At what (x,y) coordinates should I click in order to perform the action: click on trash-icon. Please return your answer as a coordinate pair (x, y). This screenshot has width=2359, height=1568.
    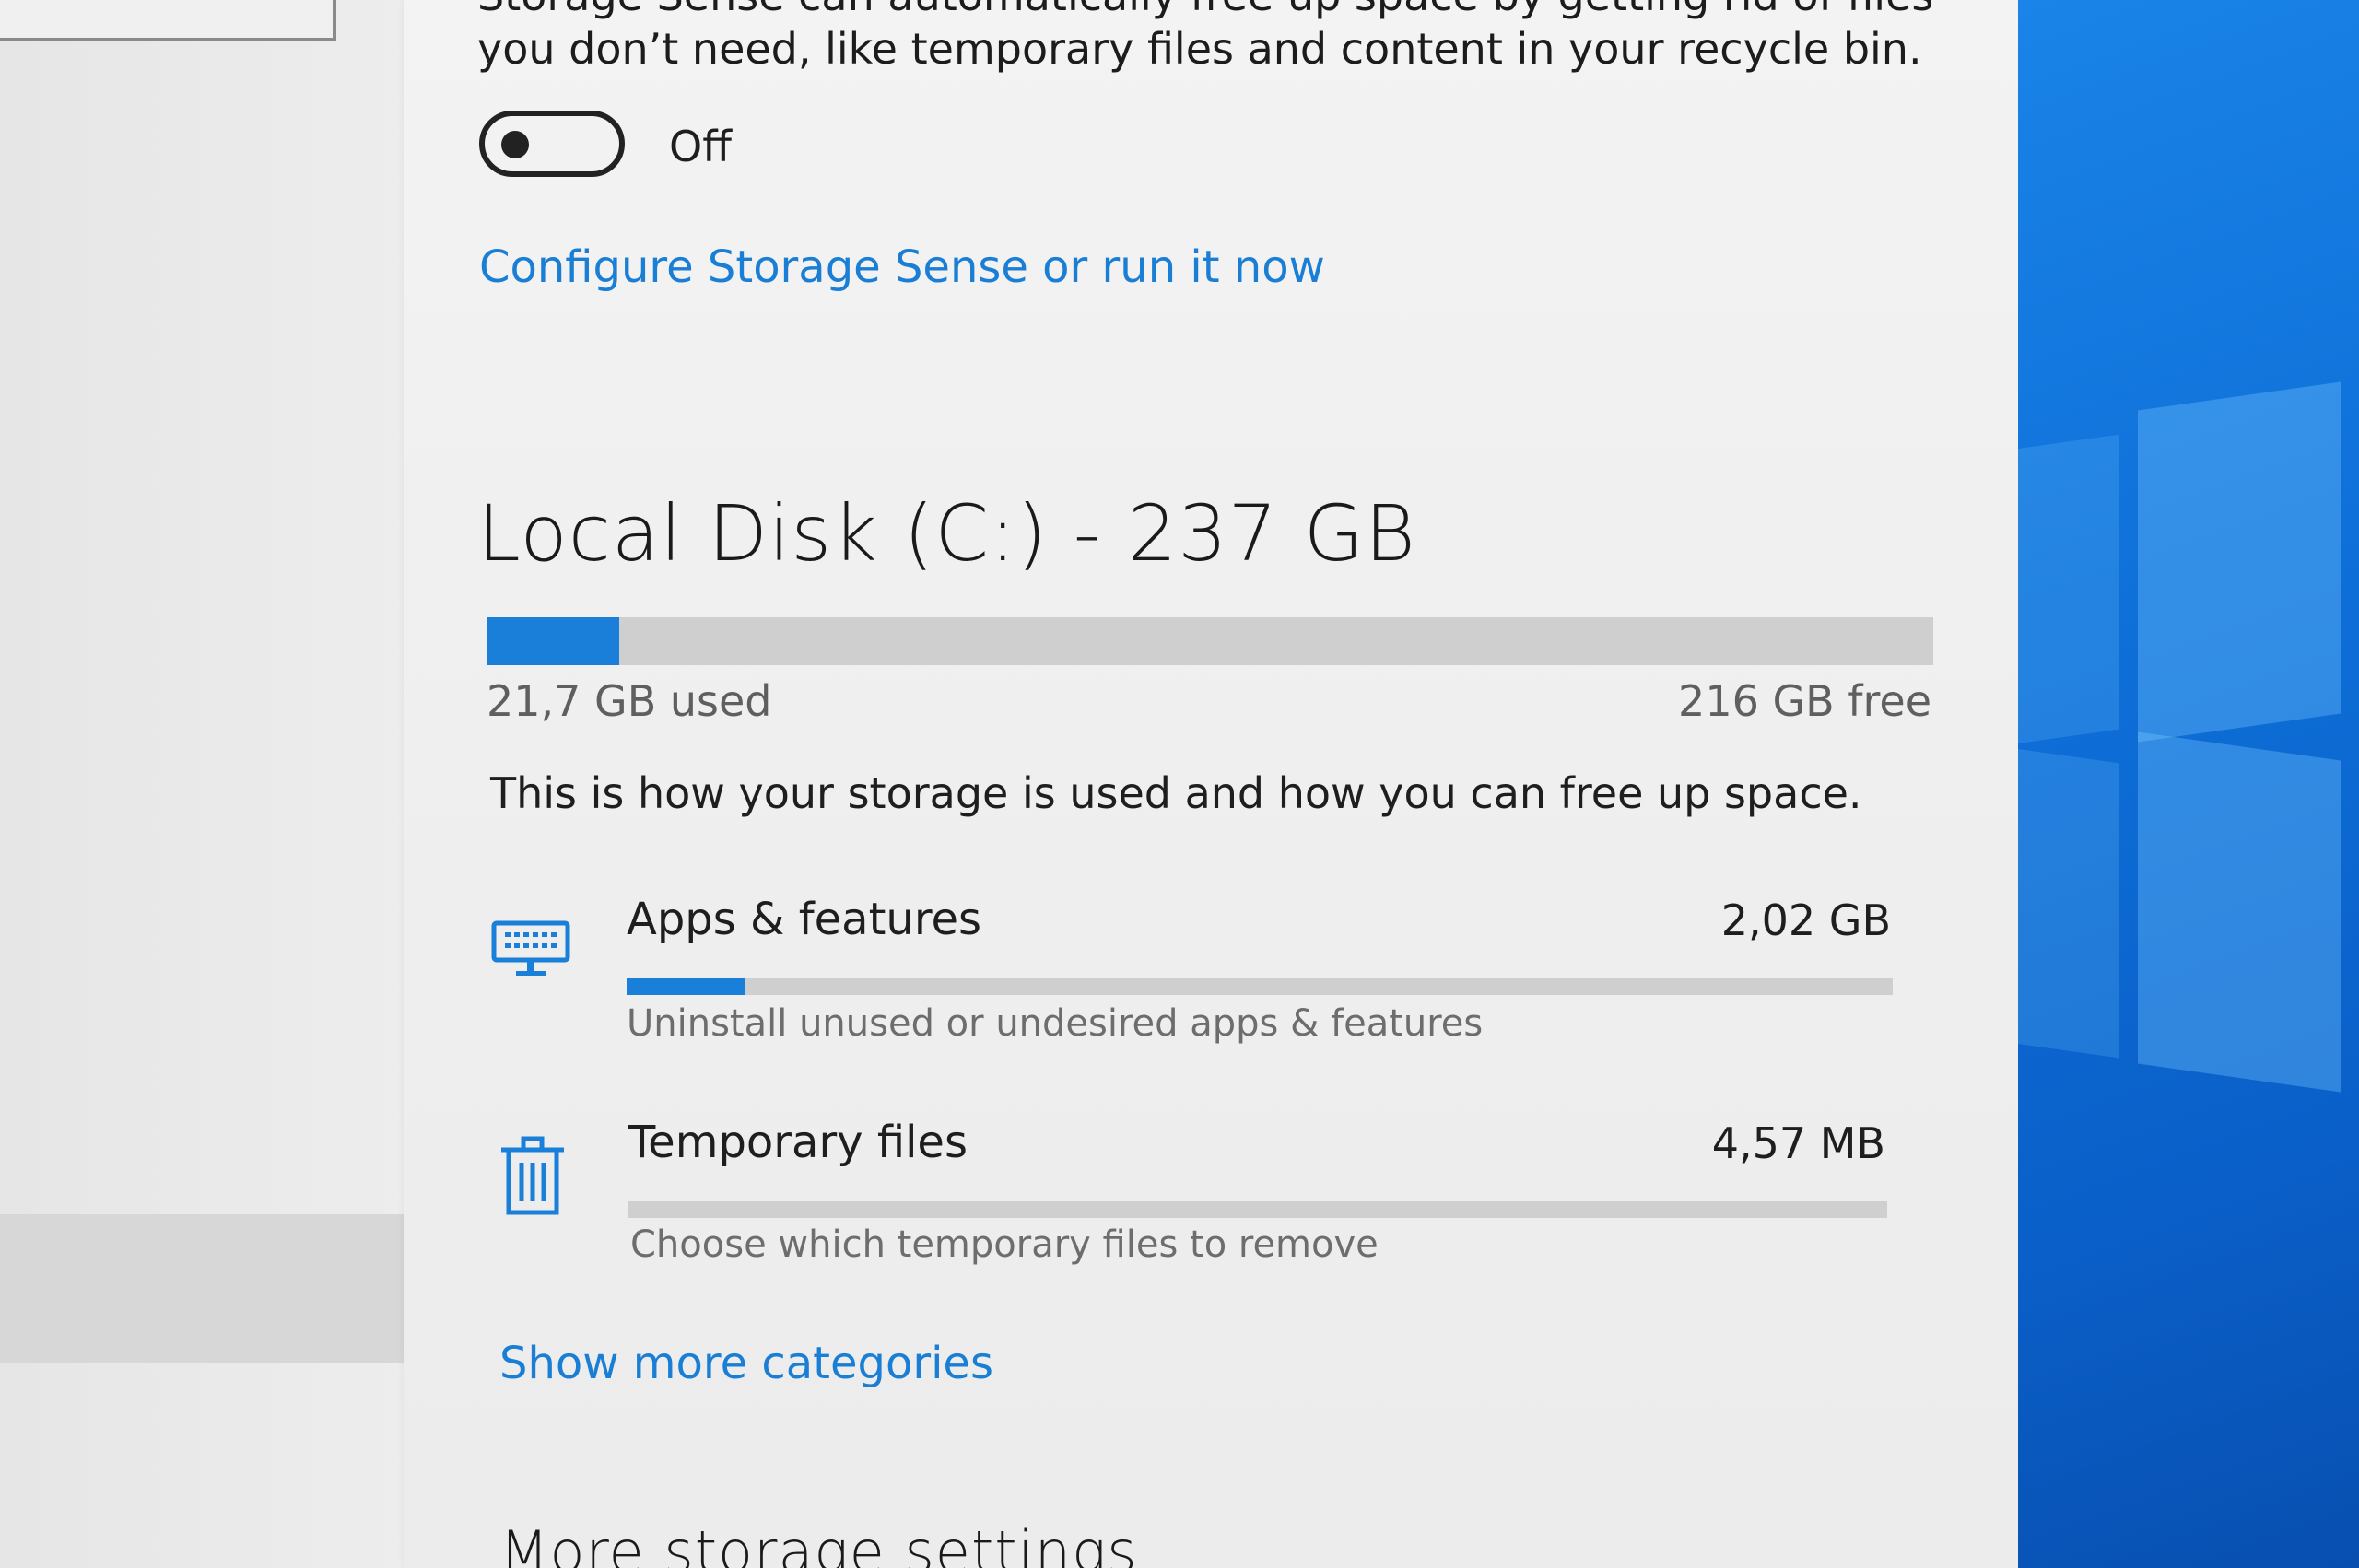
    Looking at the image, I should click on (533, 1176).